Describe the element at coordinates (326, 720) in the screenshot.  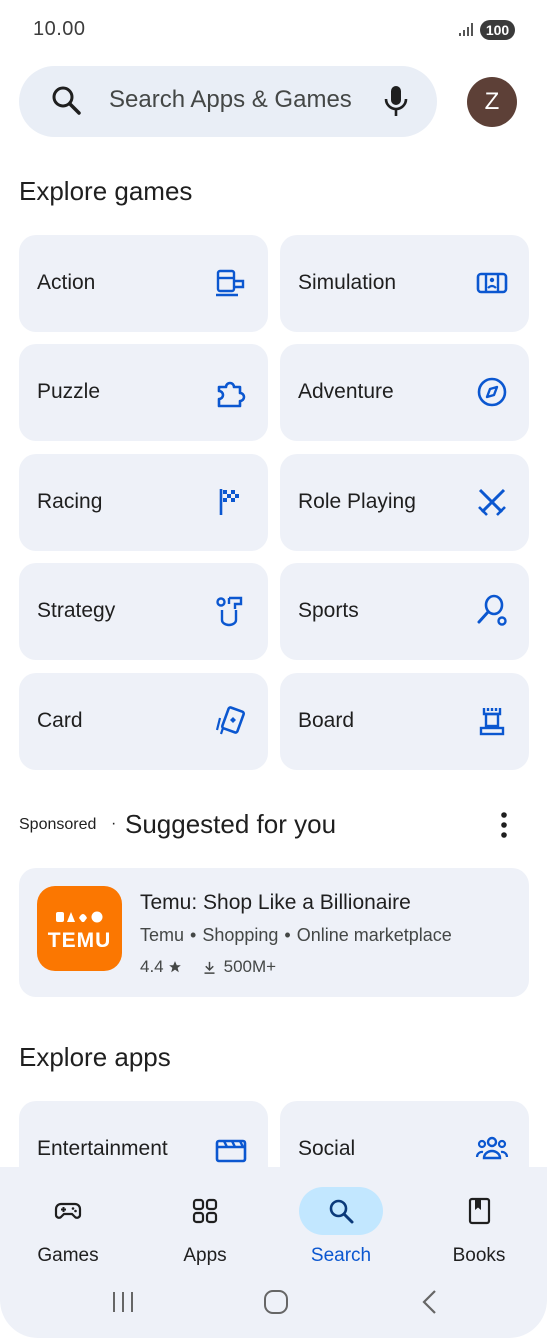
I see `category-label: Board` at that location.